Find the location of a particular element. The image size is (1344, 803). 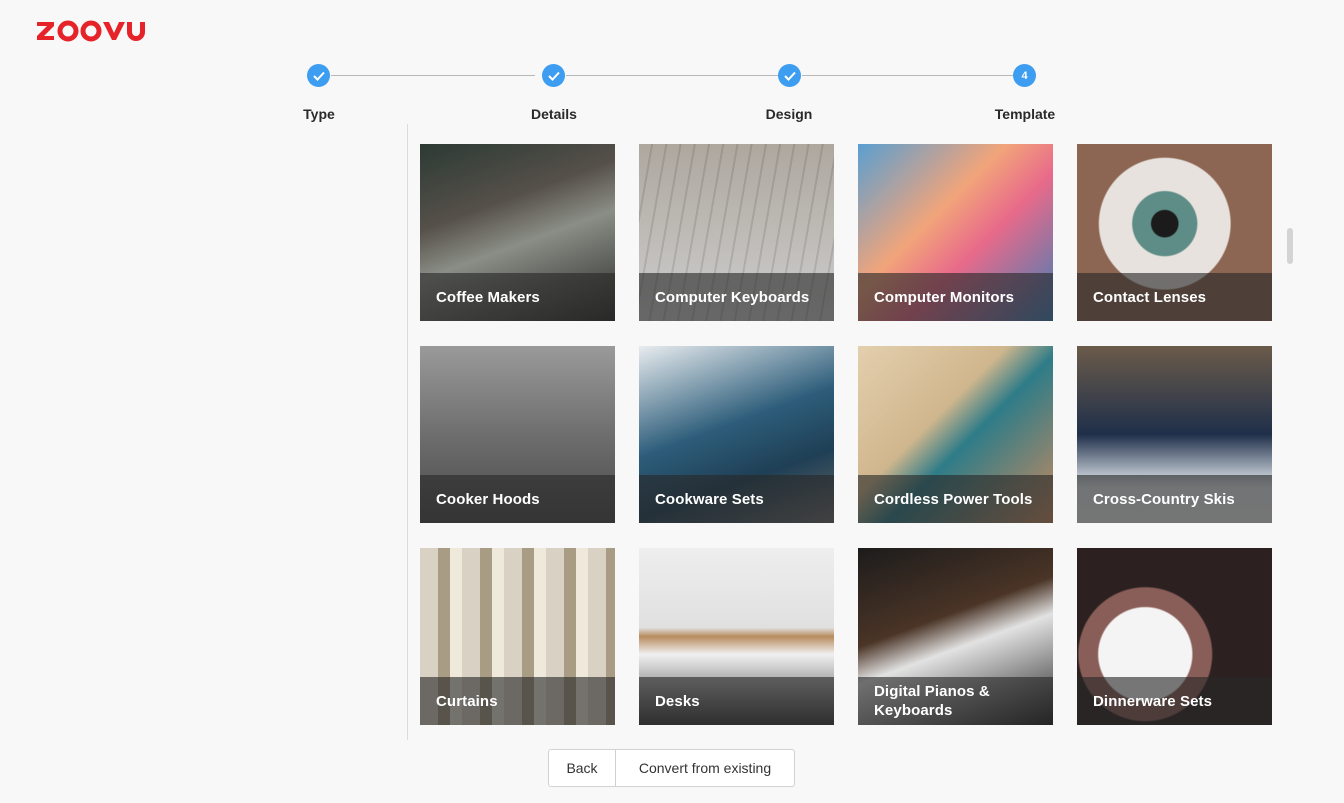

scrollbar-thumb is located at coordinates (1290, 246).